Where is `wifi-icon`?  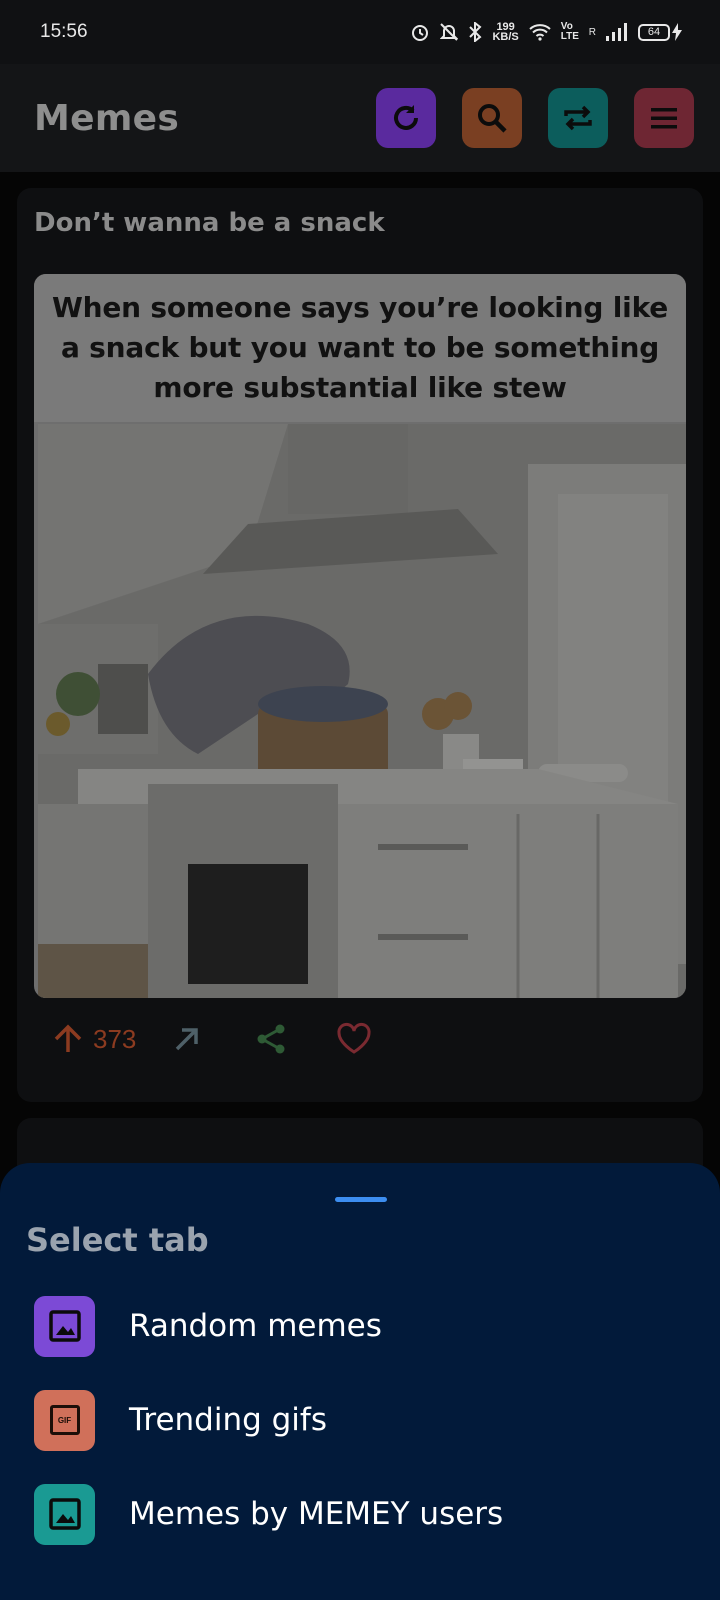
wifi-icon is located at coordinates (540, 32).